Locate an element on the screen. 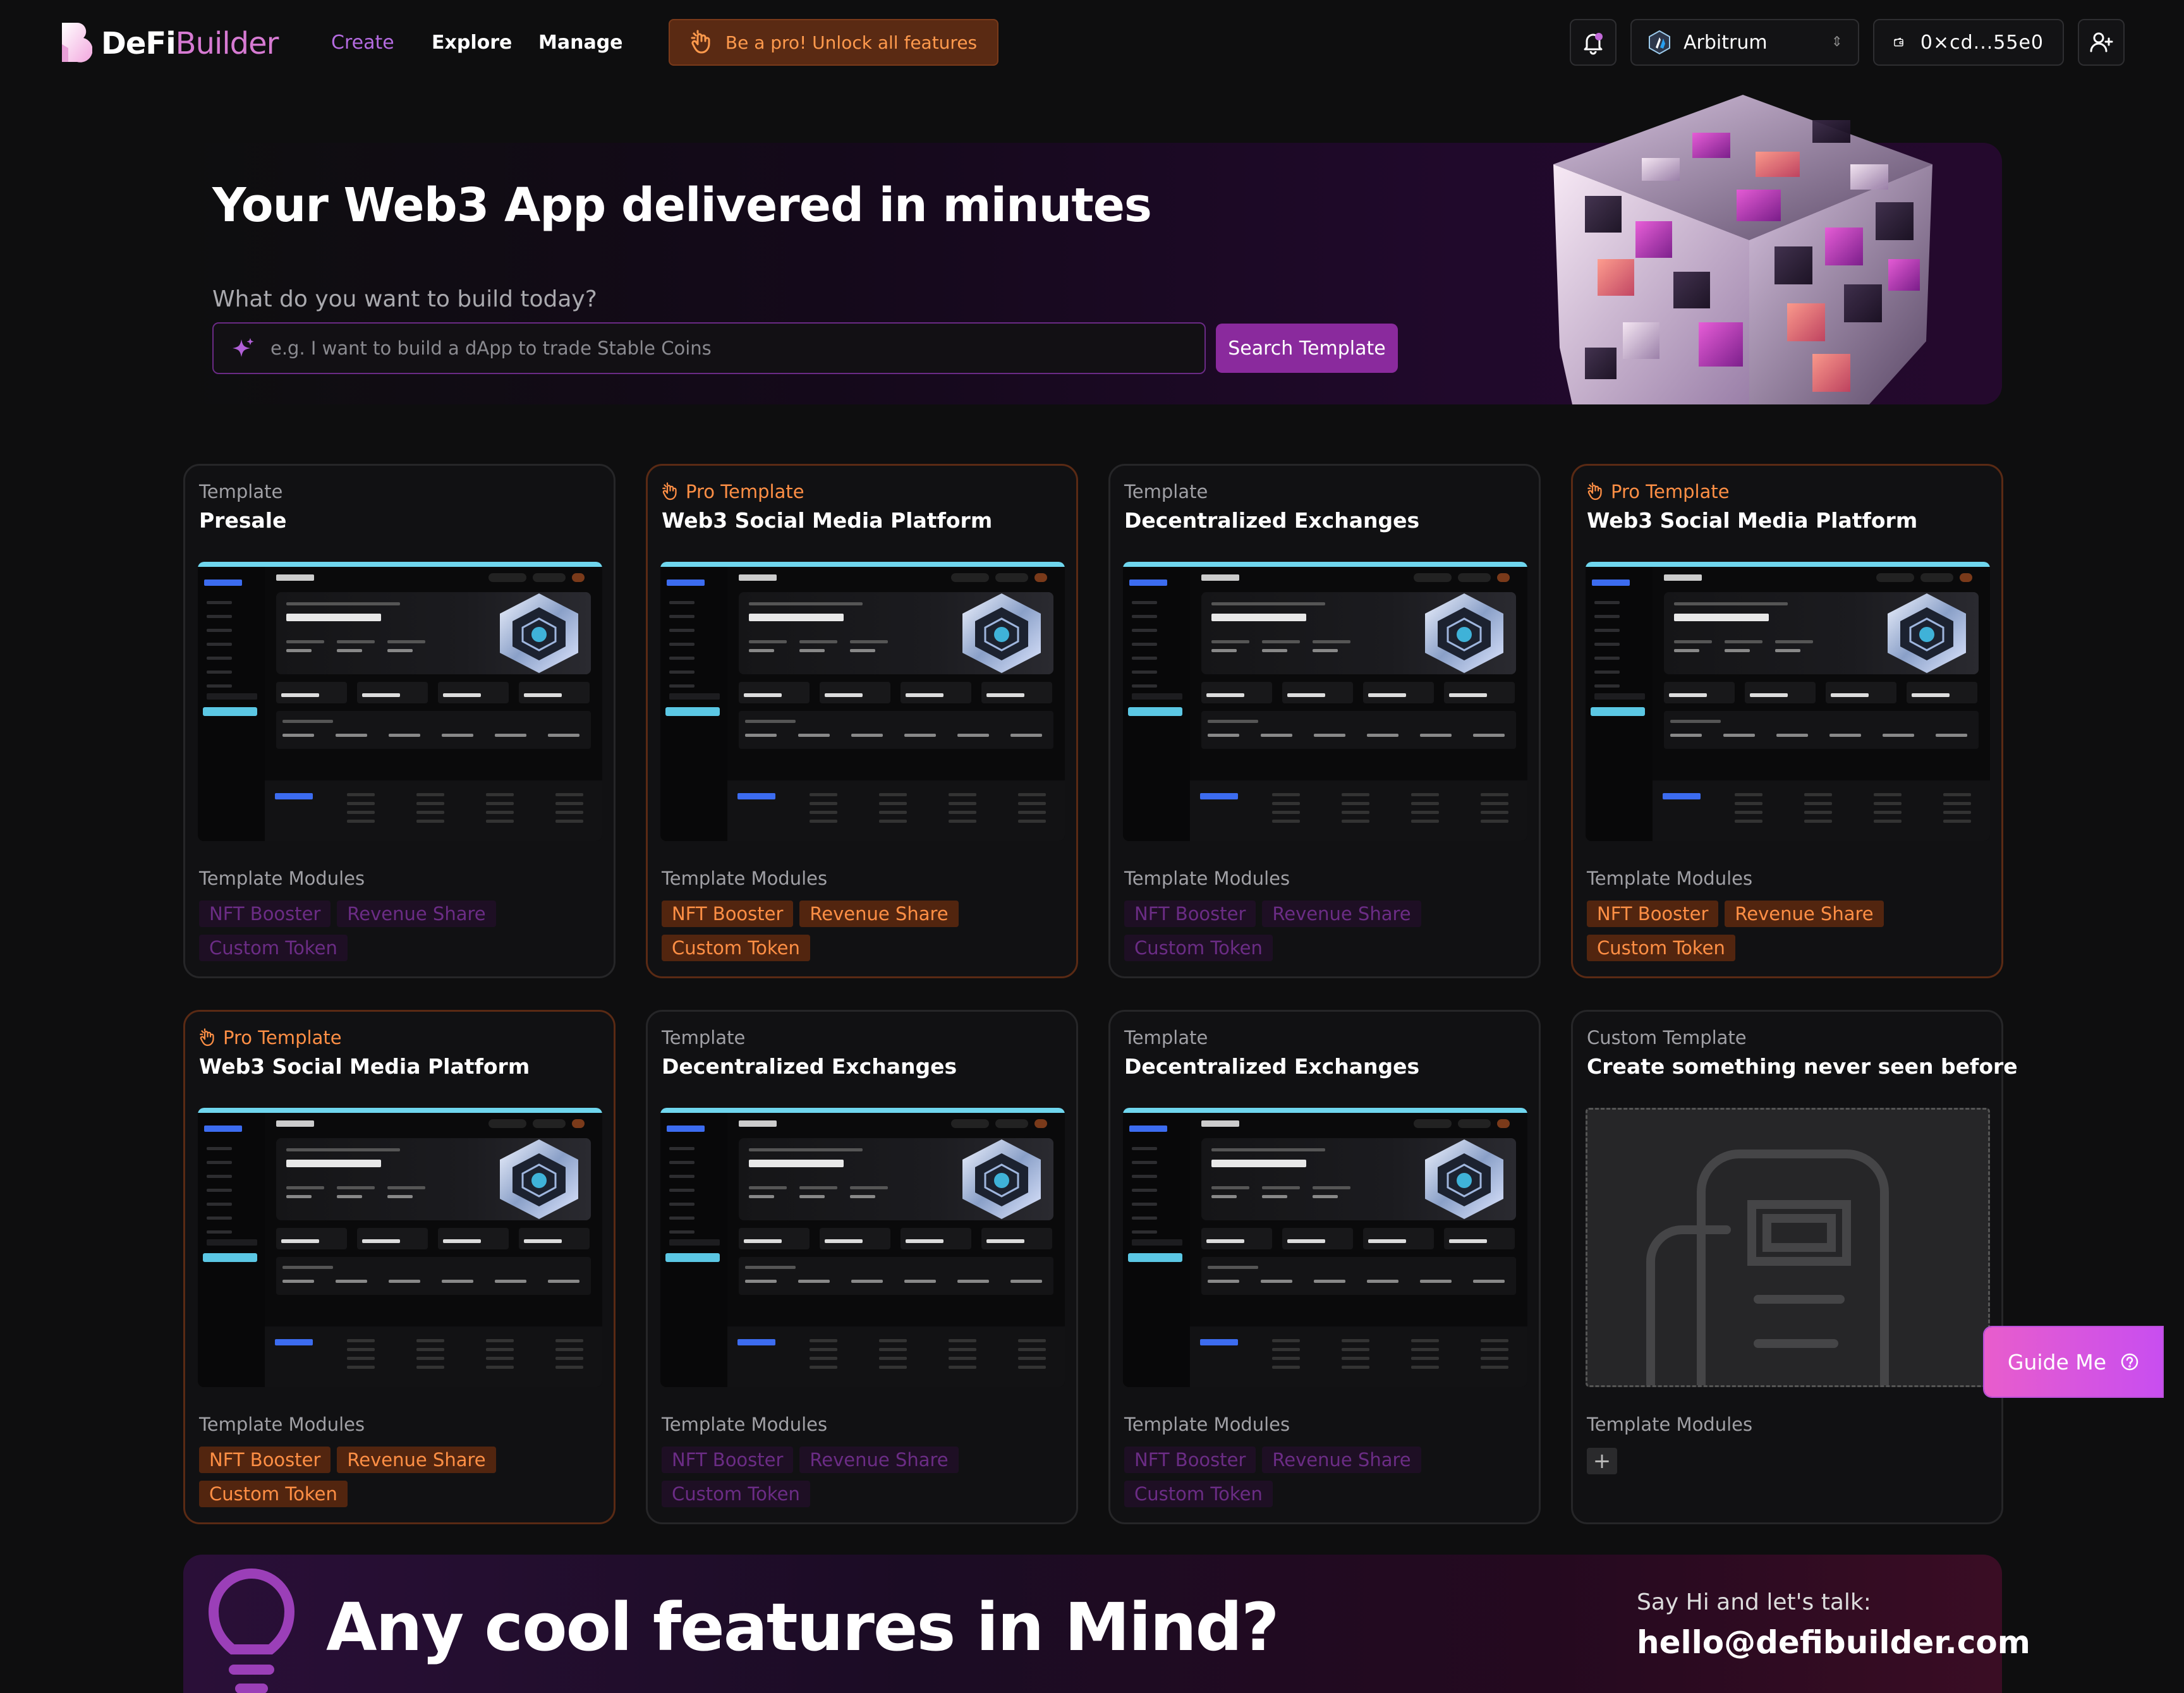  notifications-button is located at coordinates (1593, 42).